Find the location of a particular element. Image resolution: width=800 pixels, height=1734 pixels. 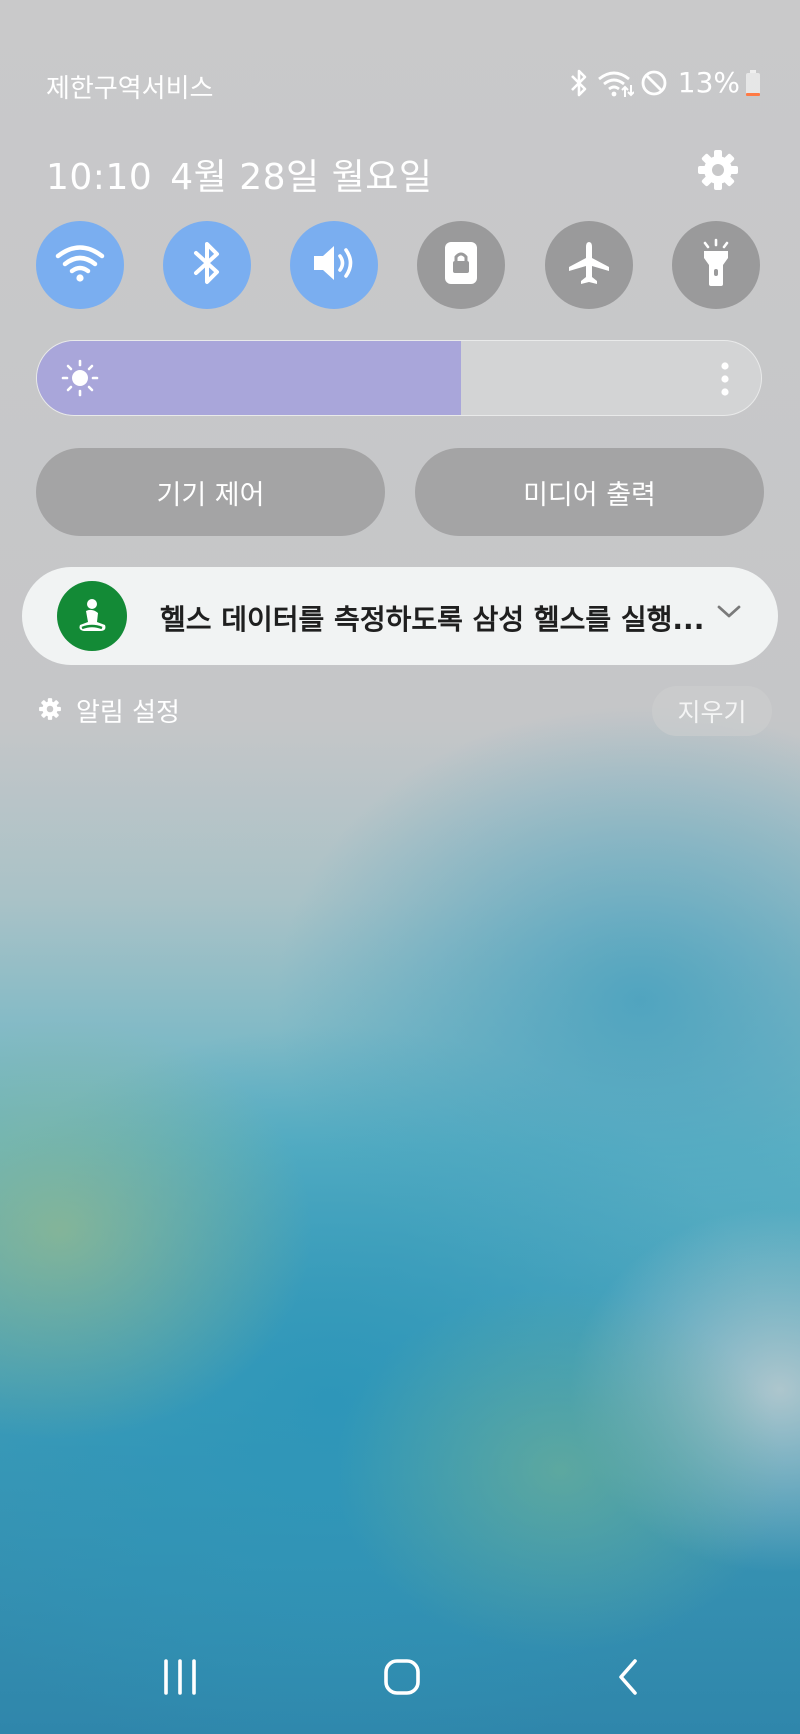

sun-icon is located at coordinates (80, 380).